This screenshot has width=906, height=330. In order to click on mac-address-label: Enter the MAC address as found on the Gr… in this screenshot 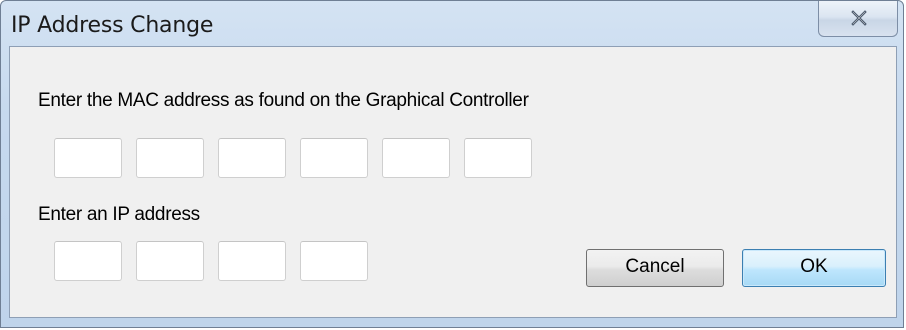, I will do `click(283, 100)`.